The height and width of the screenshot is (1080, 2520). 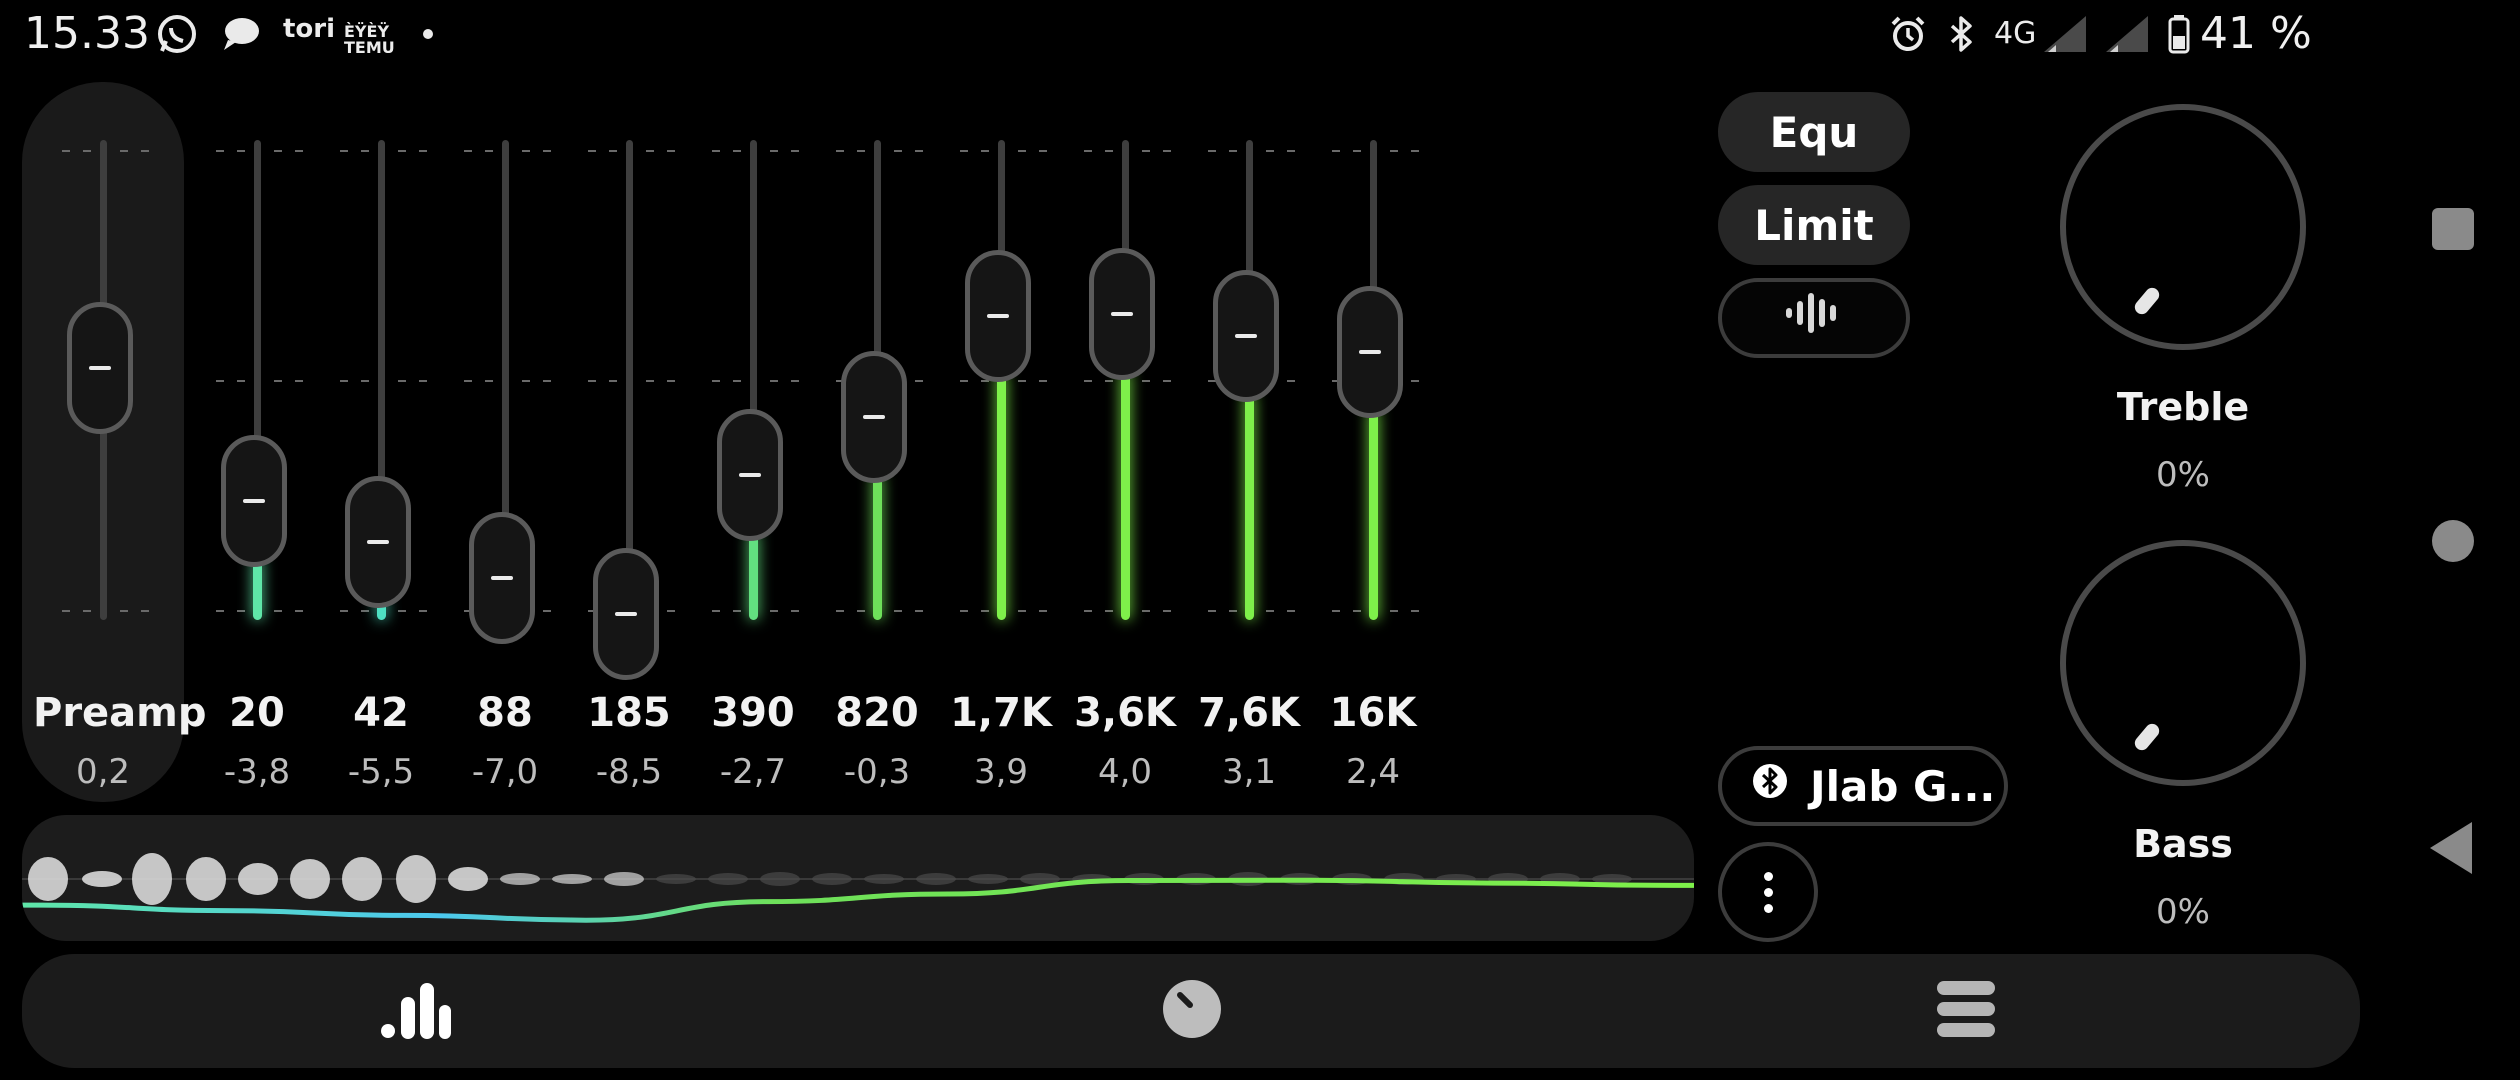 I want to click on equ-button: Equ, so click(x=1814, y=132).